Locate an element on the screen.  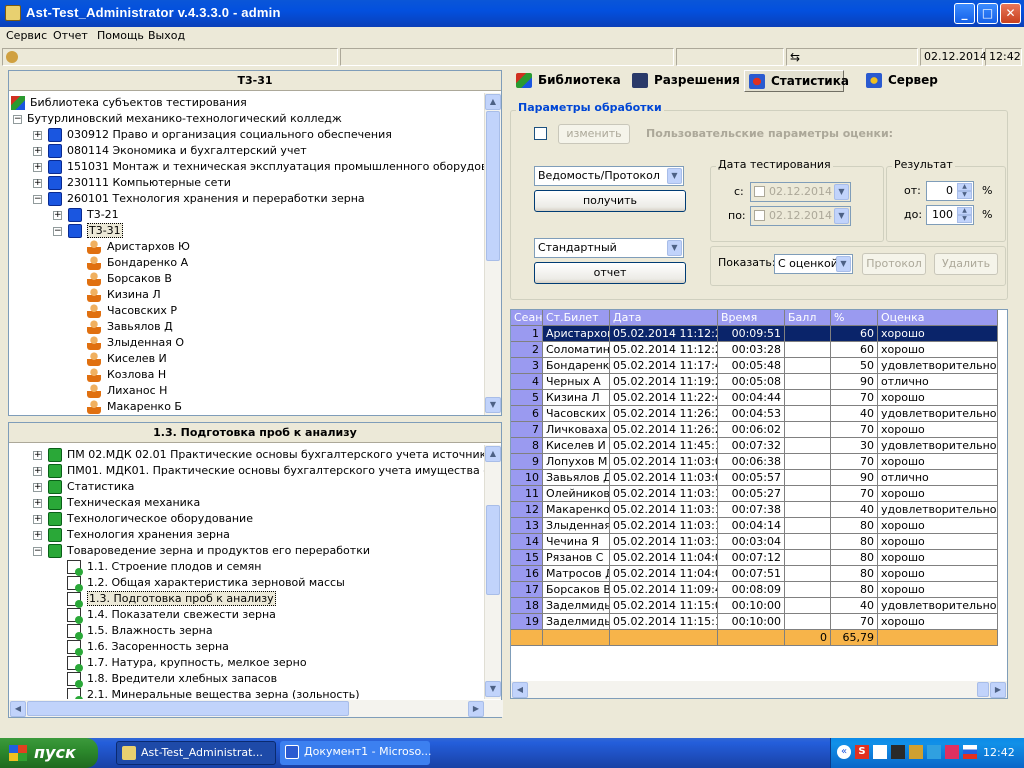
grid-cell: 60 is located at coordinates (854, 334).